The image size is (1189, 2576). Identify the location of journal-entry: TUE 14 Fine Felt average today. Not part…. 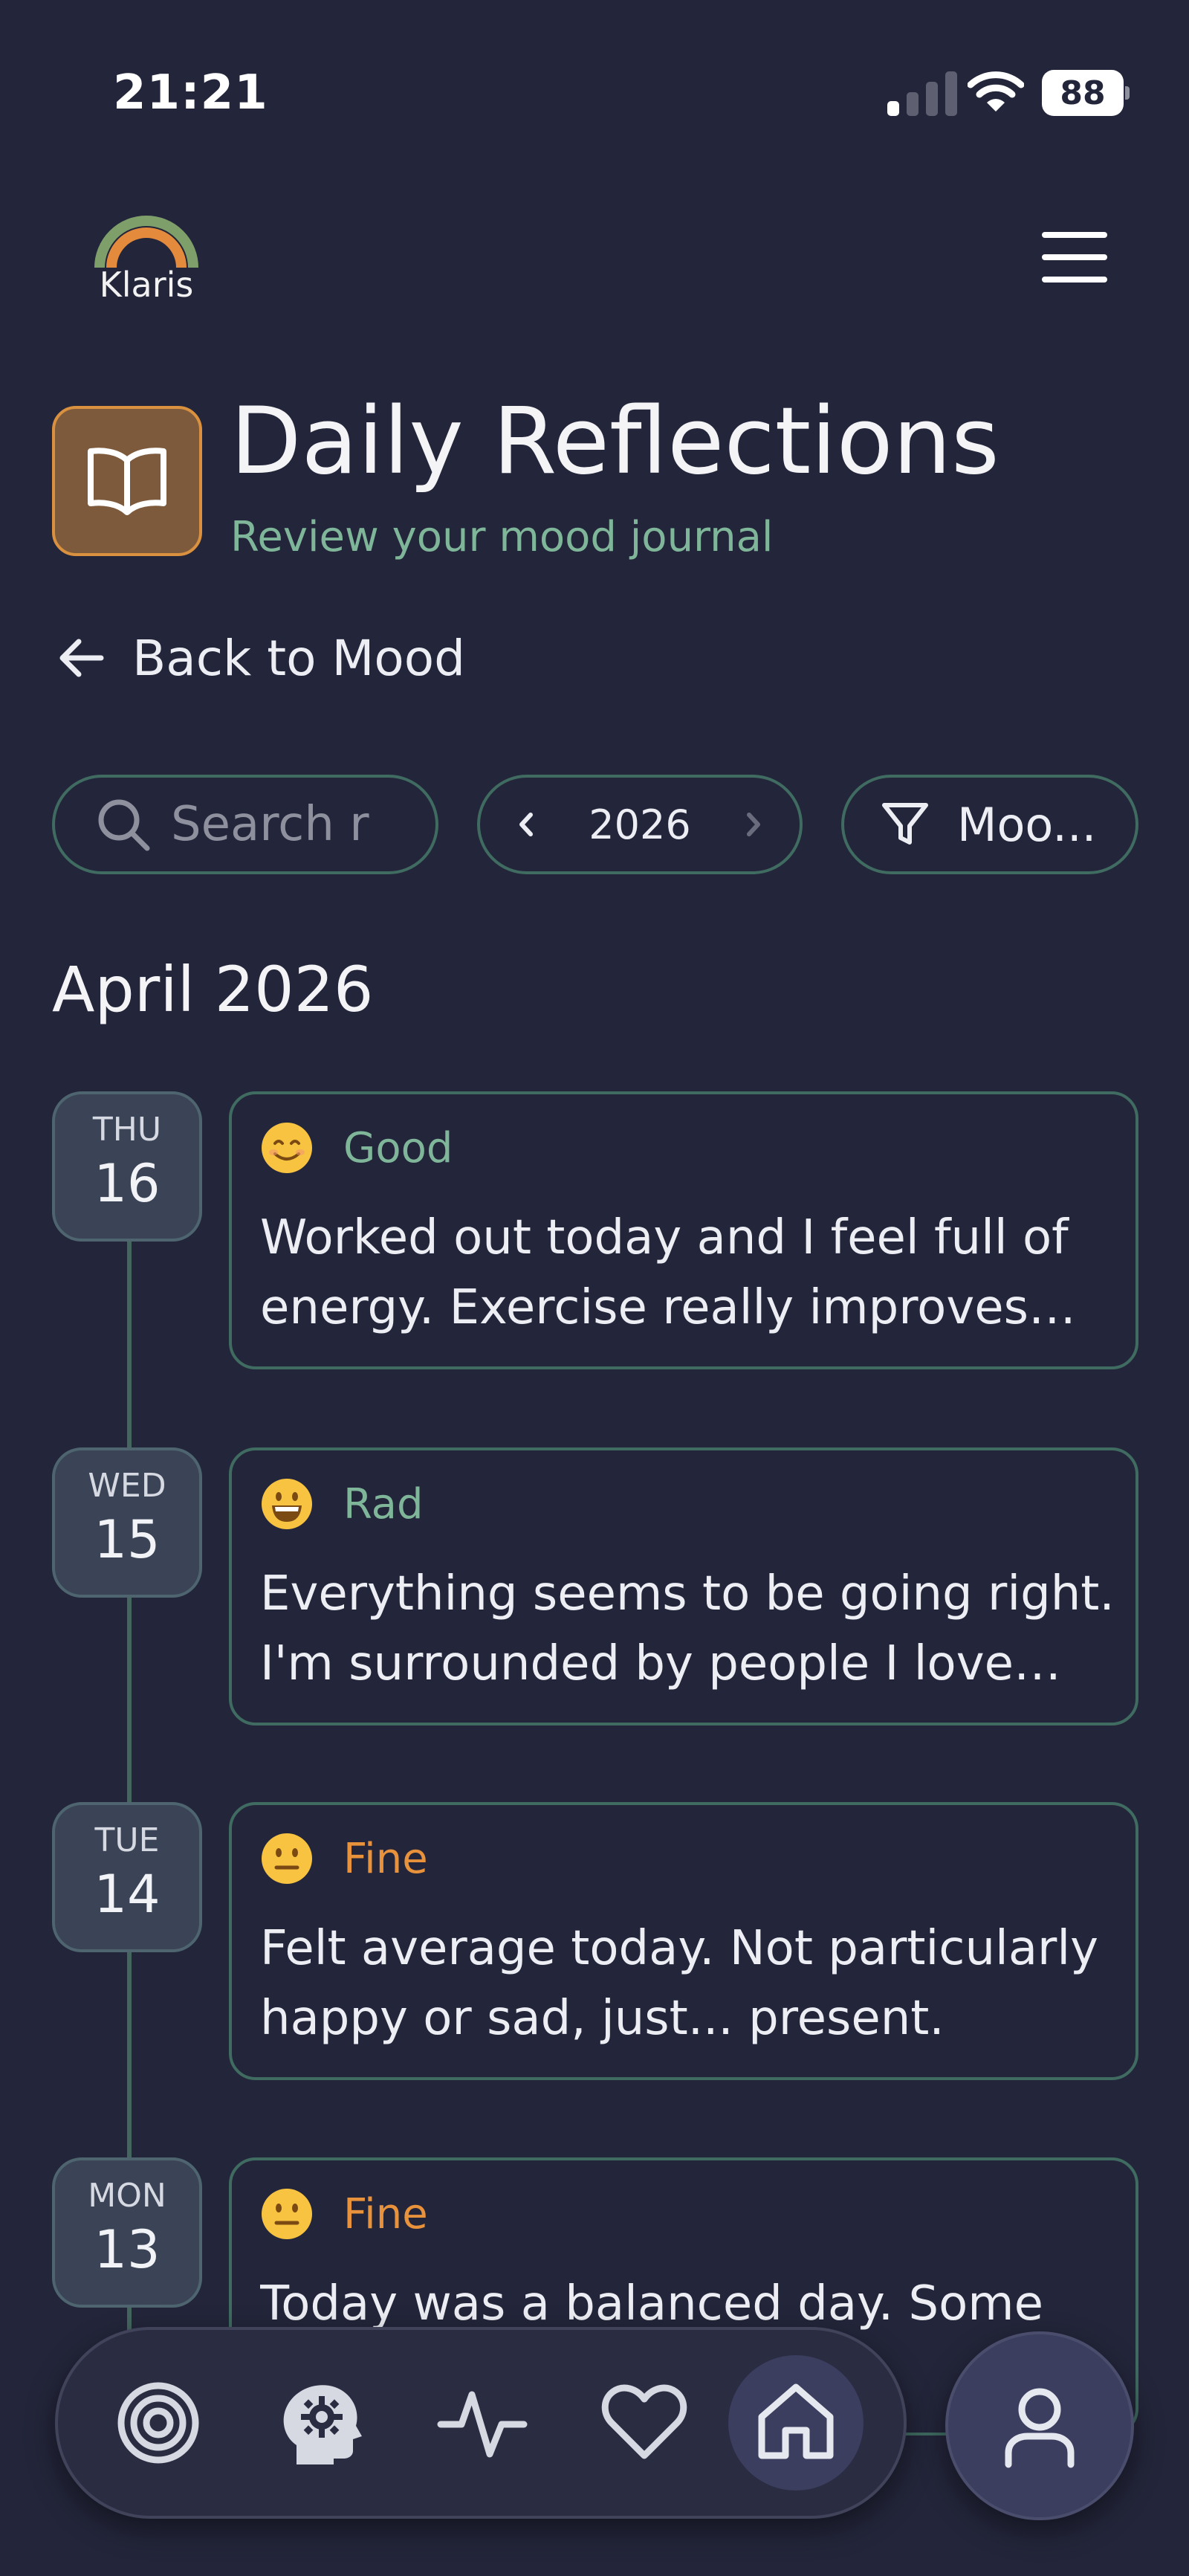
(594, 1943).